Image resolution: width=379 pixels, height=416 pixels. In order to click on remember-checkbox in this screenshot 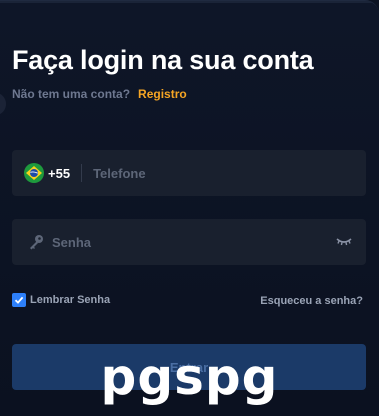, I will do `click(19, 300)`.